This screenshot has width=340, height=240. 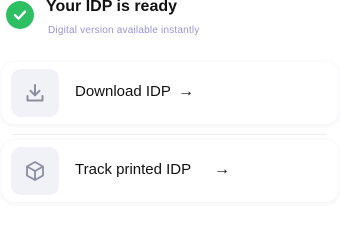 What do you see at coordinates (112, 7) in the screenshot?
I see `status-title: Your IDP is ready` at bounding box center [112, 7].